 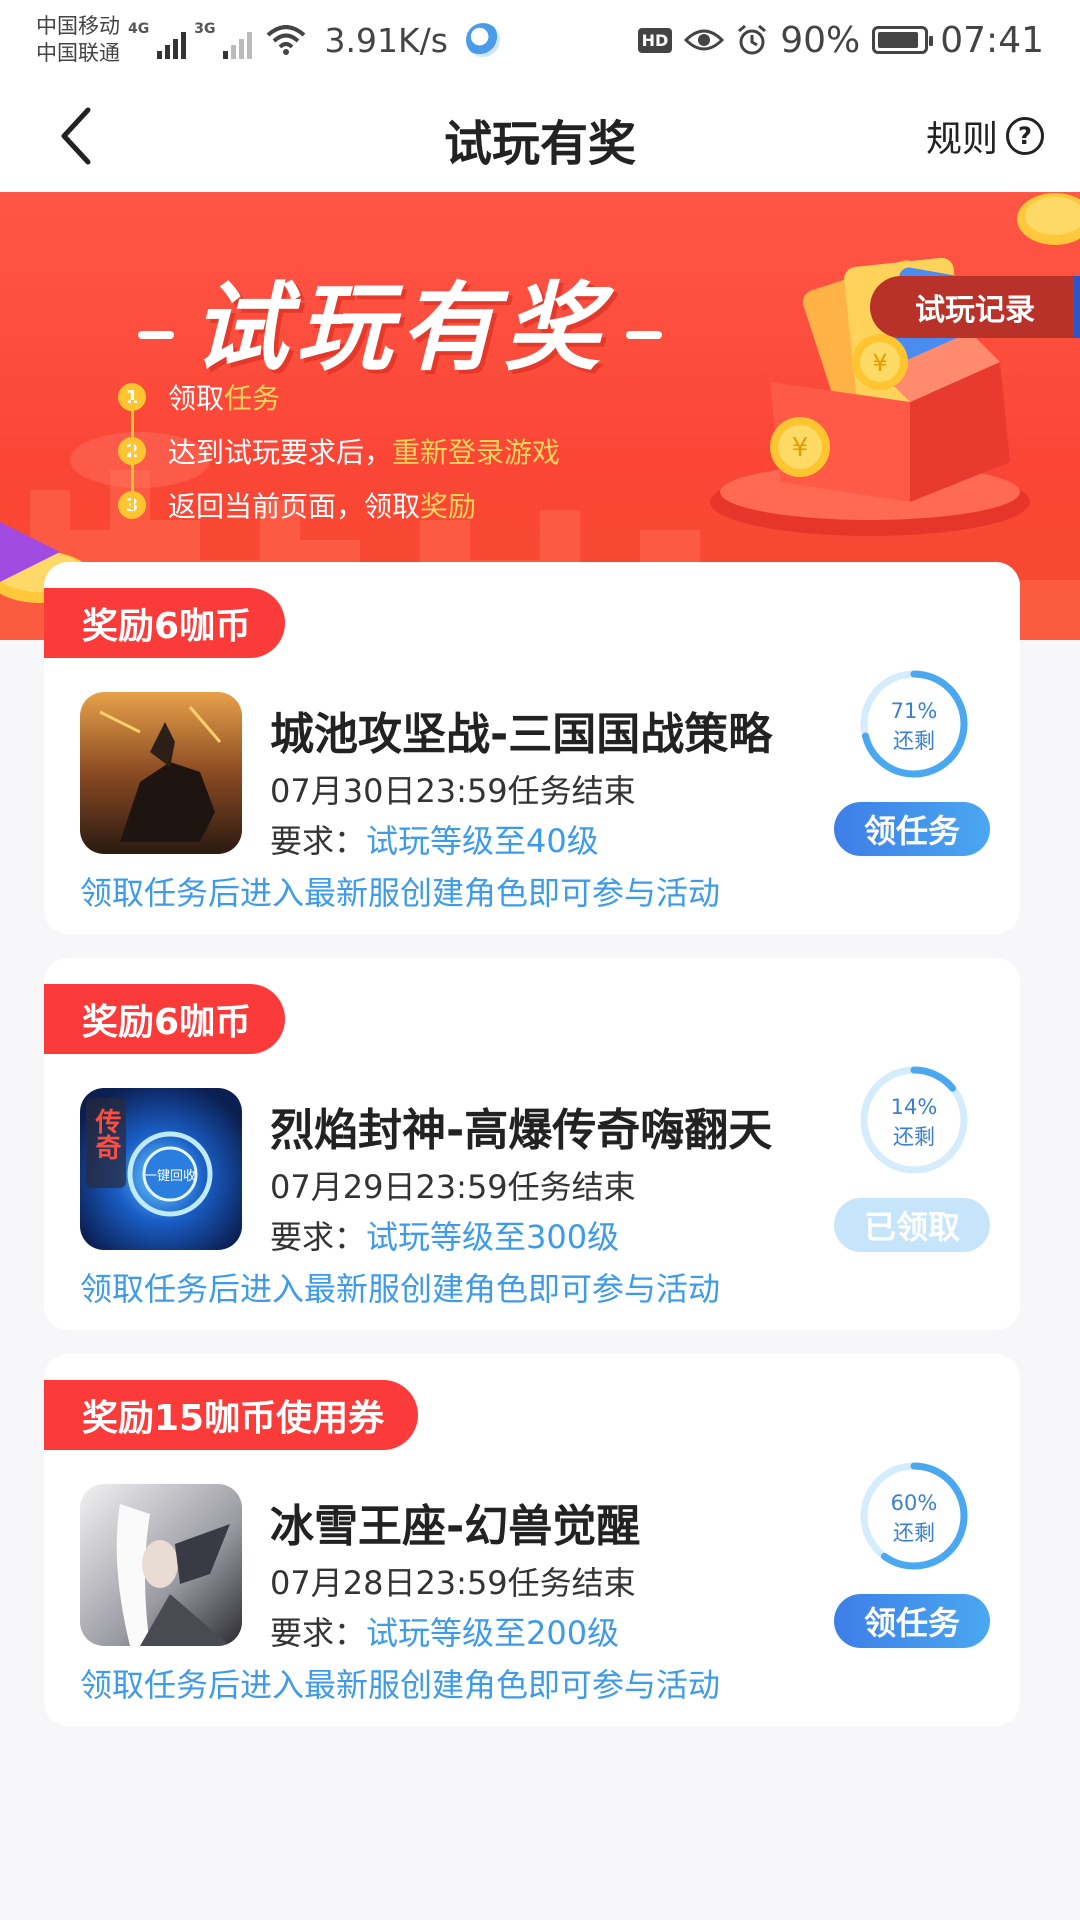 What do you see at coordinates (156, 334) in the screenshot?
I see `dash-left` at bounding box center [156, 334].